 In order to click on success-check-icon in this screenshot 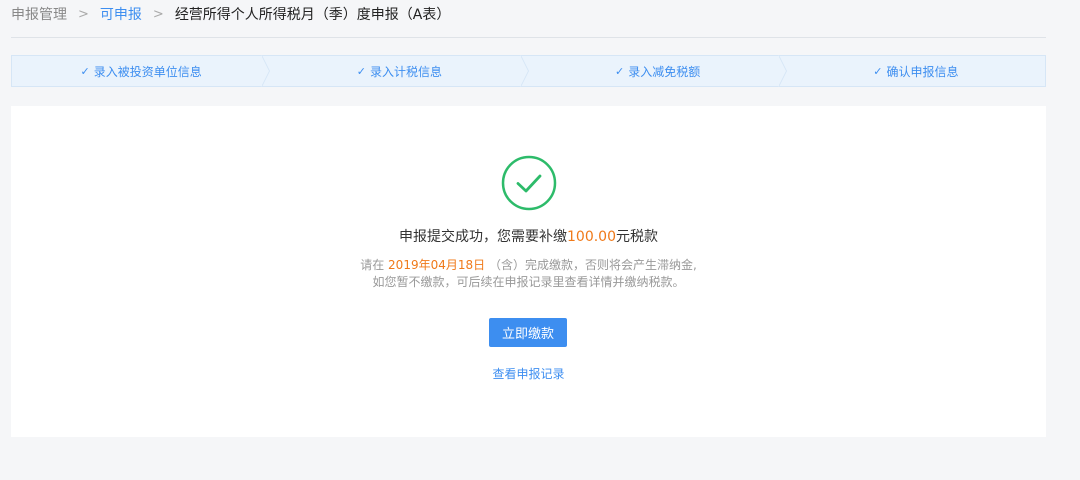, I will do `click(529, 183)`.